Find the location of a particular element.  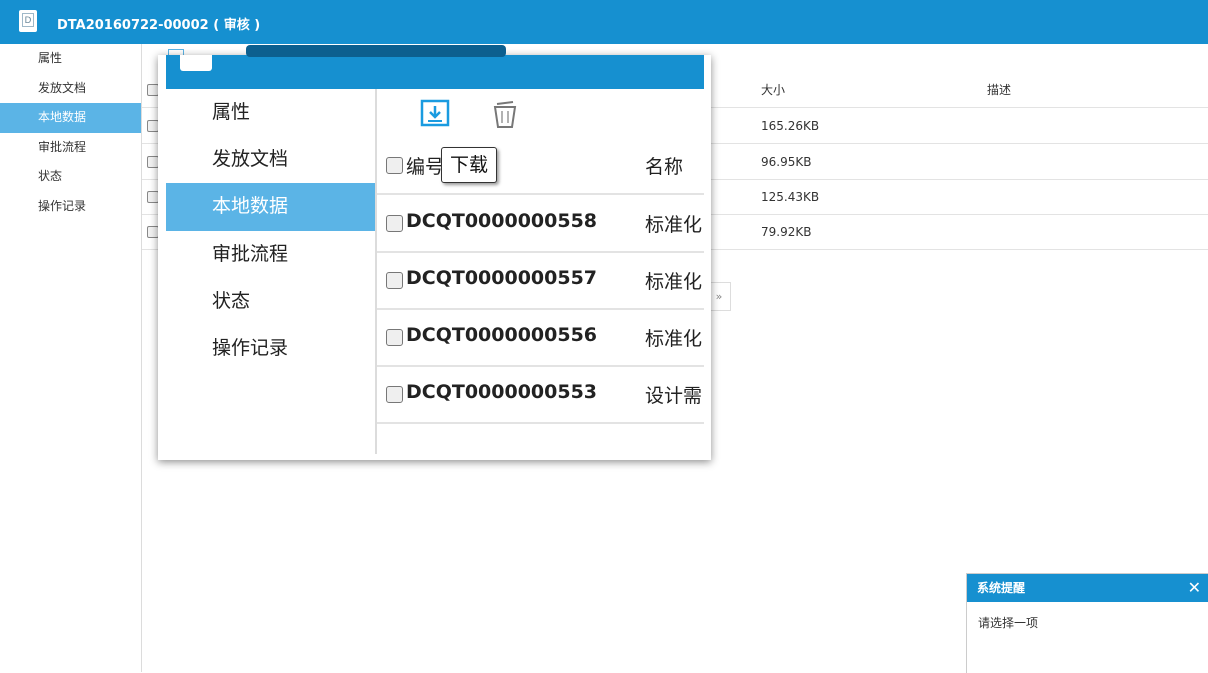

sidebar: 属性 发放文档 本地数据 审批流程 状态 操作记录 is located at coordinates (71, 358).